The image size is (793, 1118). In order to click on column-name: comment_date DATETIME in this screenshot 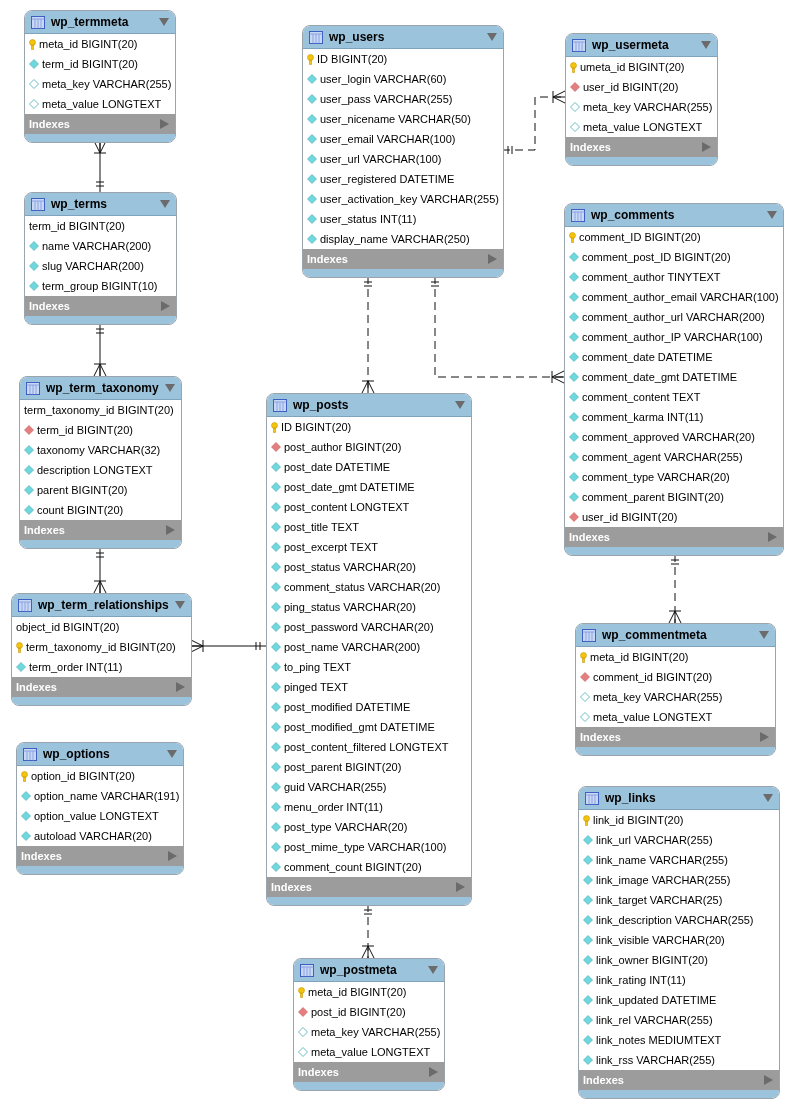, I will do `click(647, 357)`.